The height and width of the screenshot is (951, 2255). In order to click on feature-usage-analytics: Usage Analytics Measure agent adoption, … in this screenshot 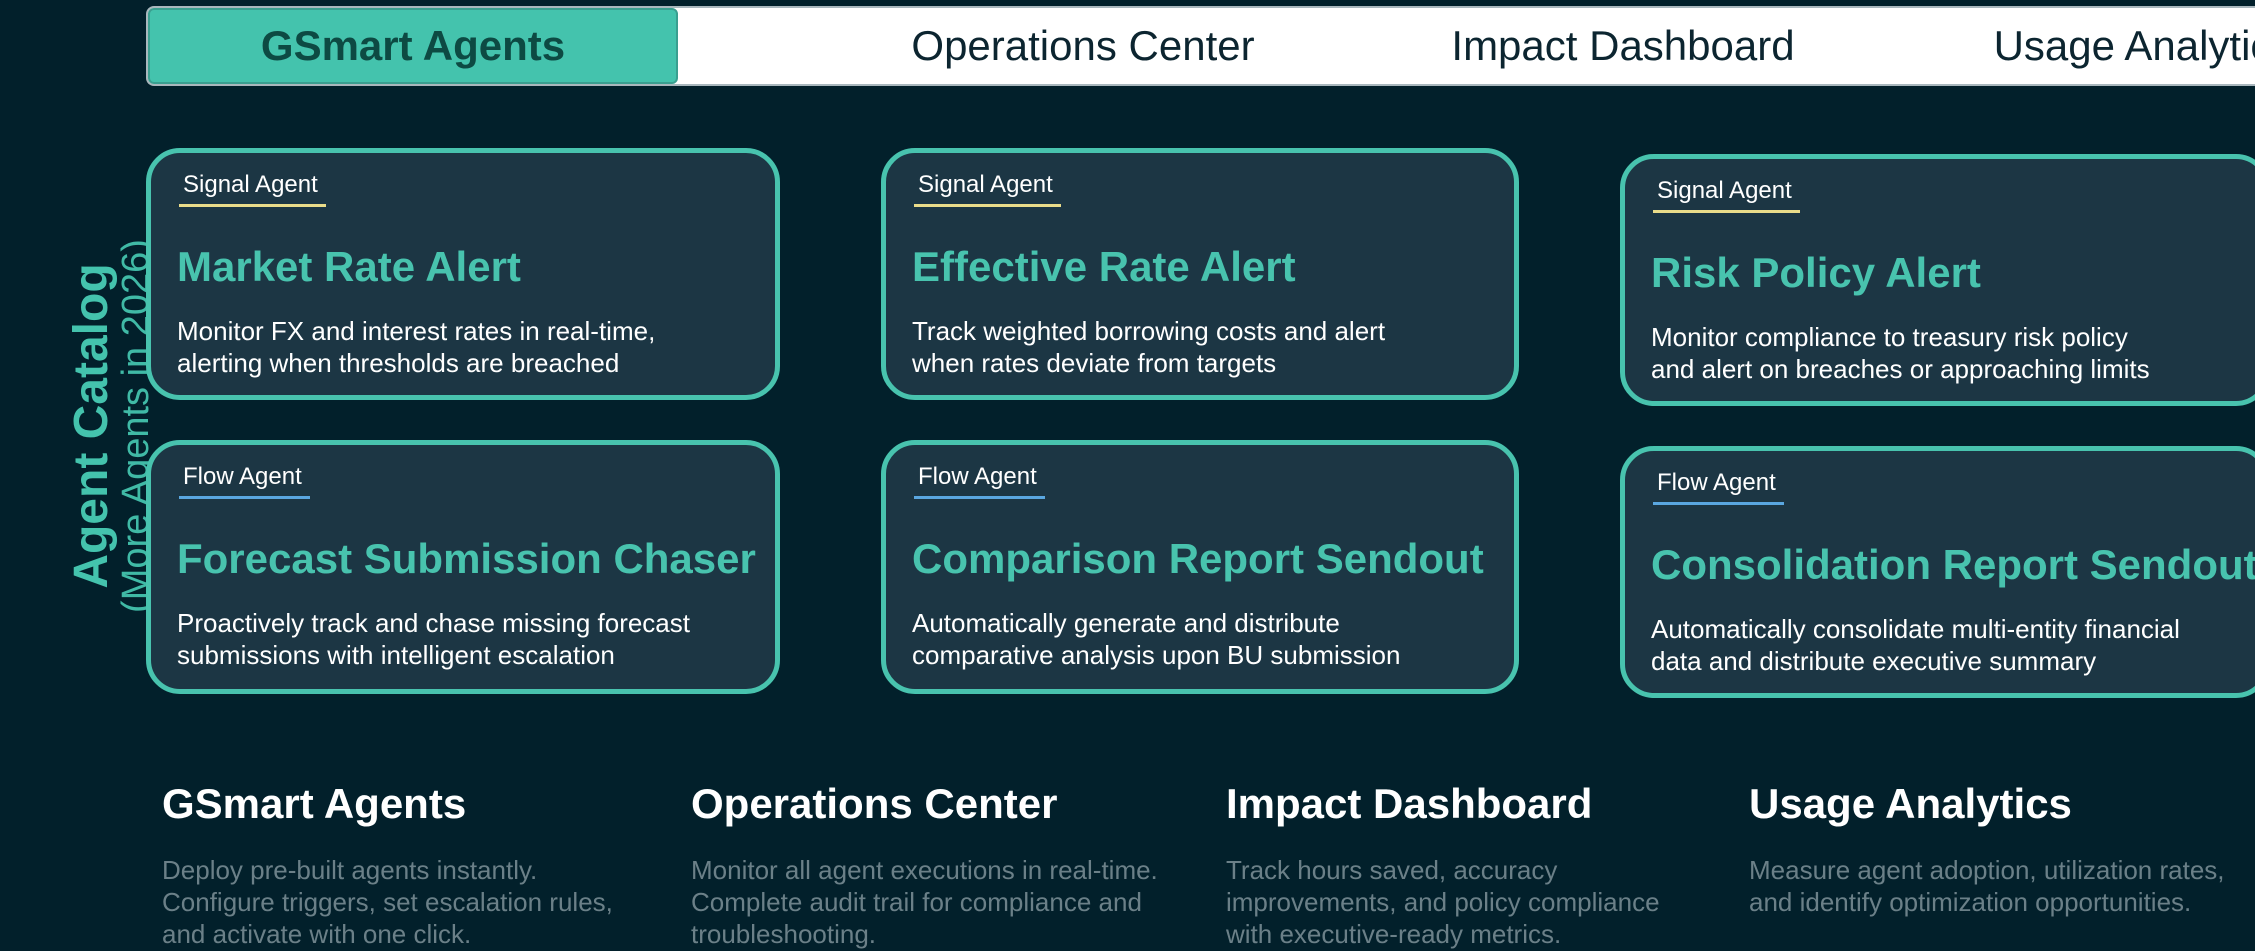, I will do `click(1989, 849)`.